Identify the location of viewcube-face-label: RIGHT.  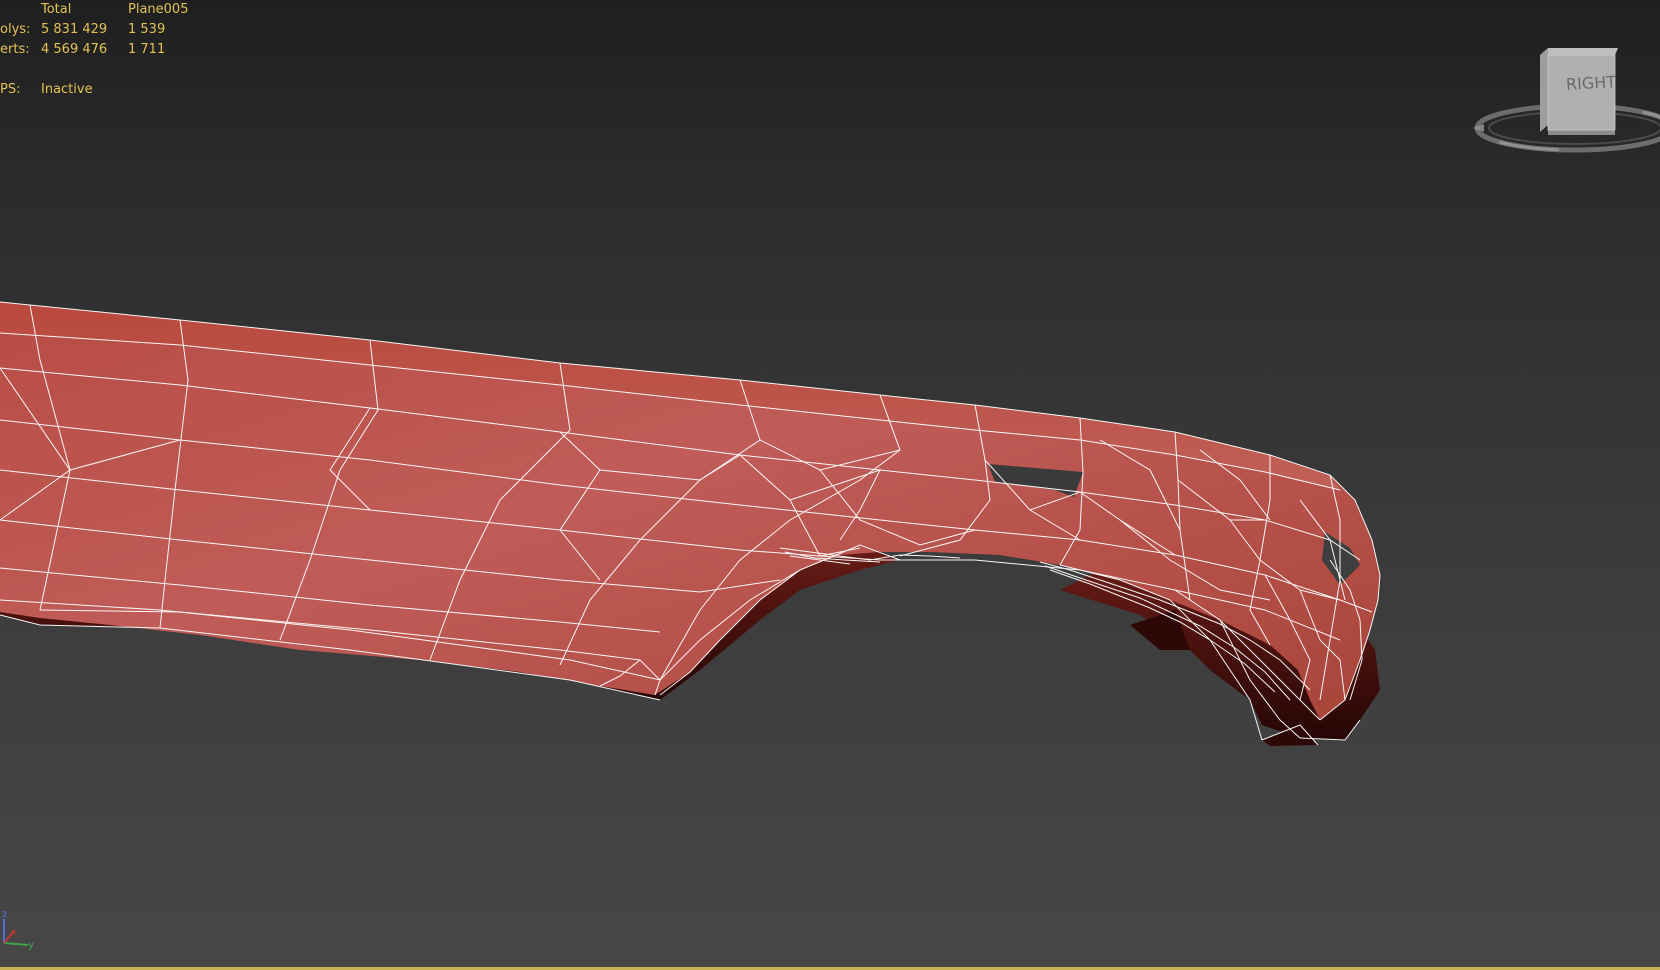
(1590, 83).